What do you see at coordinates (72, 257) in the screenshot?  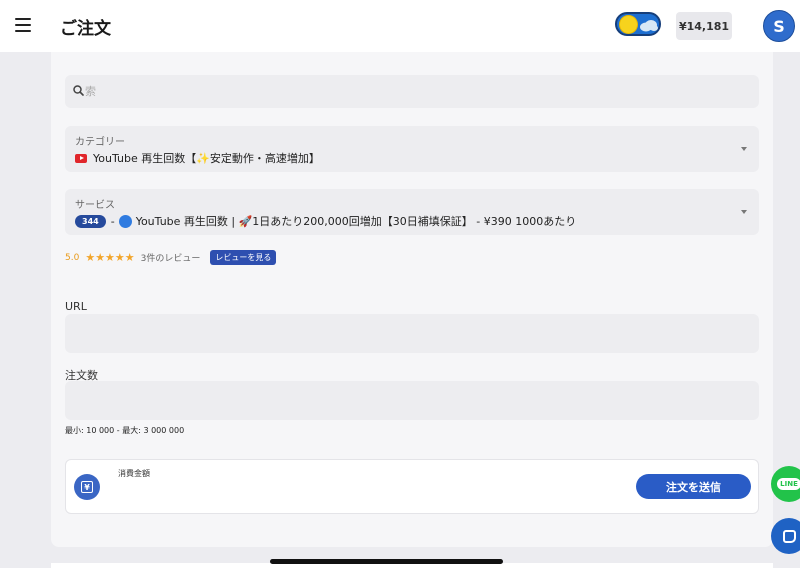 I see `rating-score: 5.0` at bounding box center [72, 257].